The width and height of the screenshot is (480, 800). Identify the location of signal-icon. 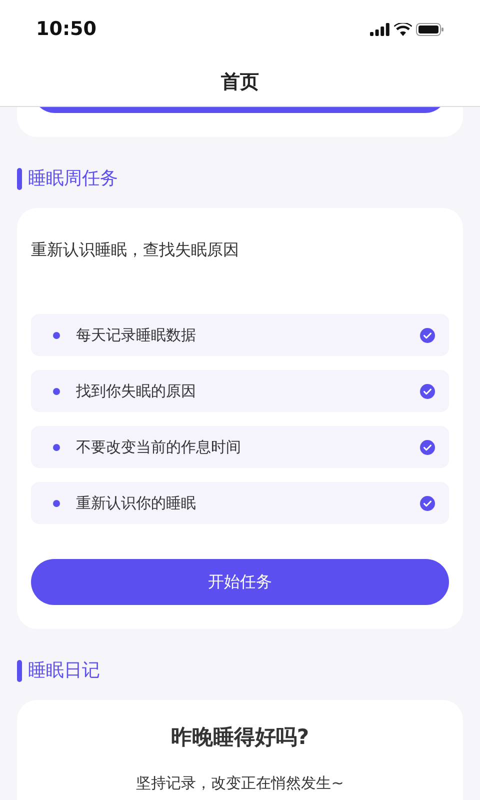
(380, 29).